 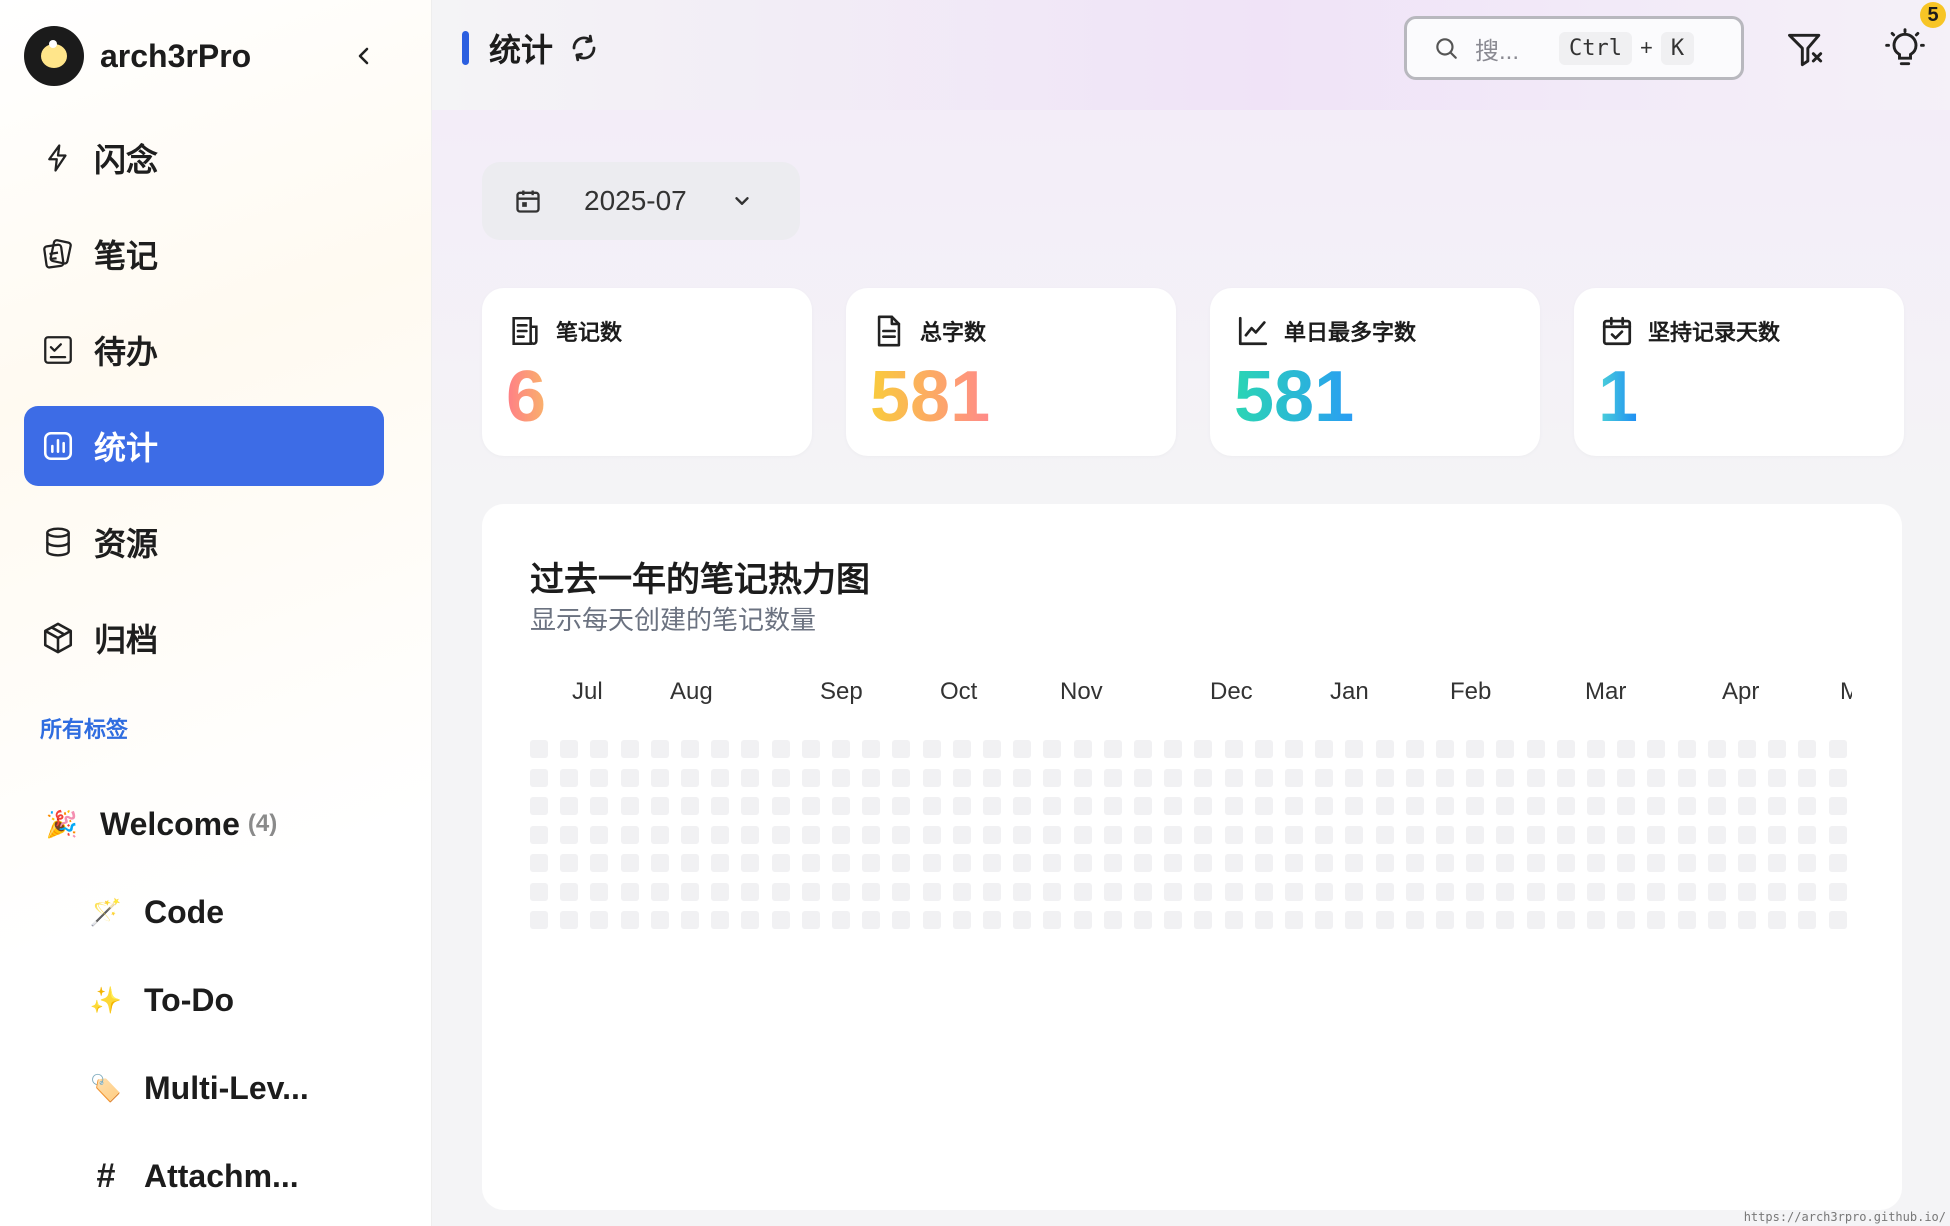 What do you see at coordinates (1806, 50) in the screenshot?
I see `filter-button` at bounding box center [1806, 50].